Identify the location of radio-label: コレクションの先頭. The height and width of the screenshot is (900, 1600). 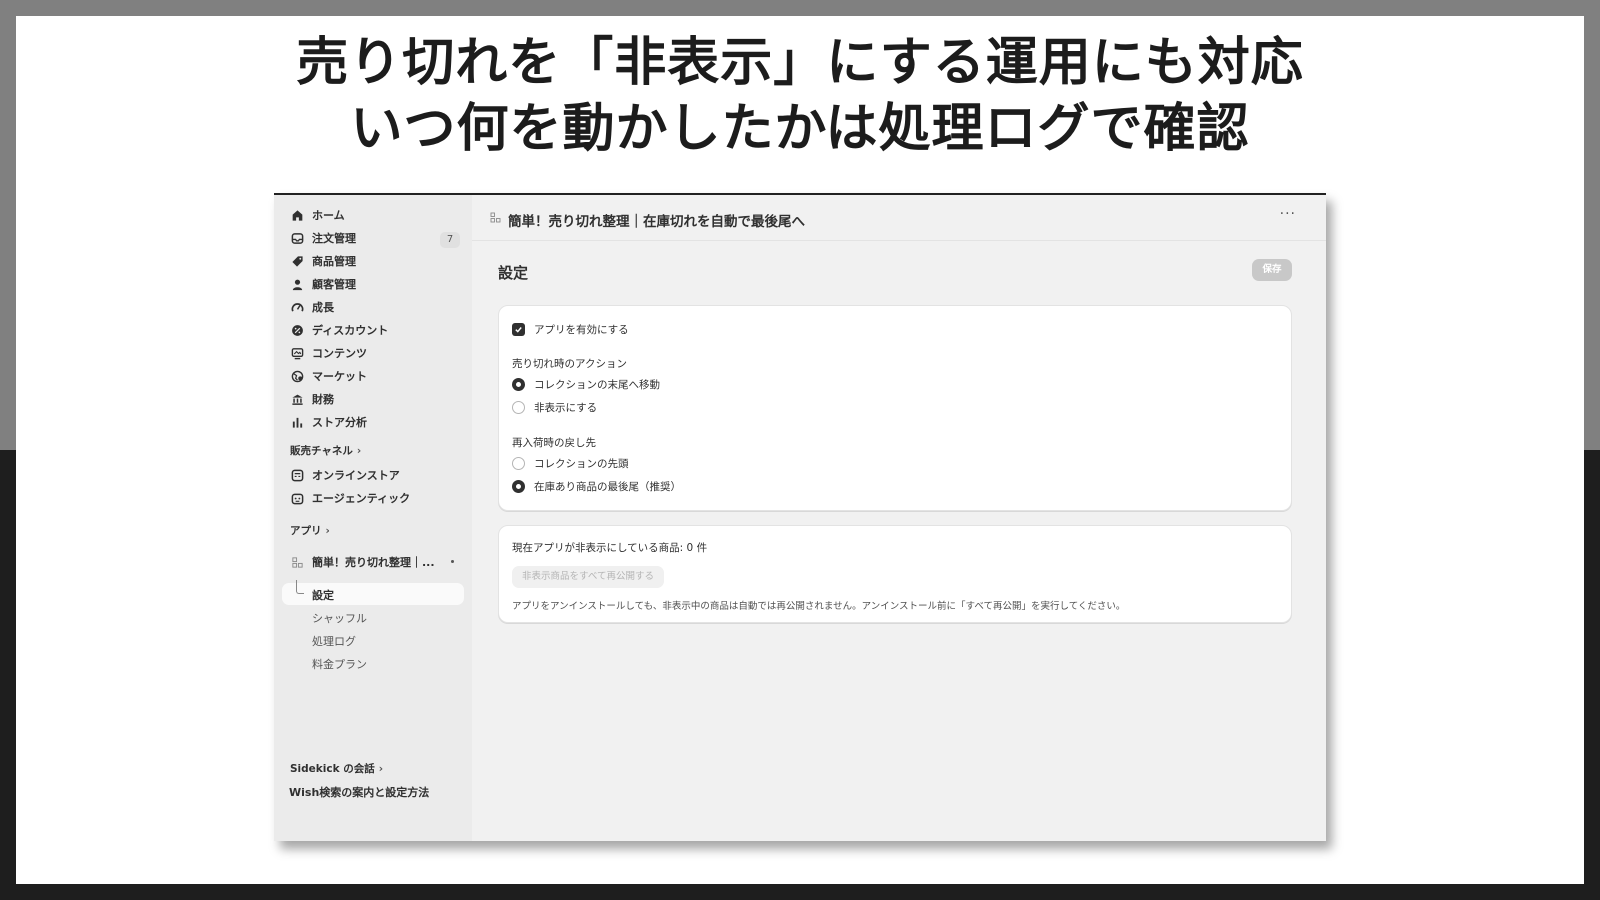
(581, 464).